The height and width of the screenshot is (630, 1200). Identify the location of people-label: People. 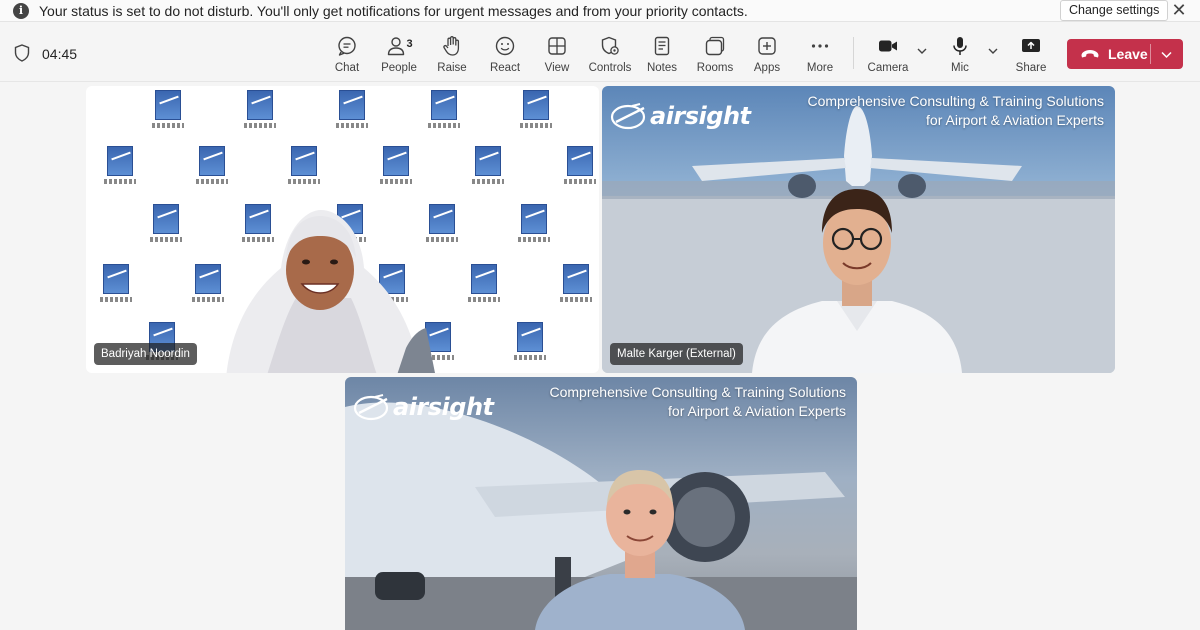
(399, 68).